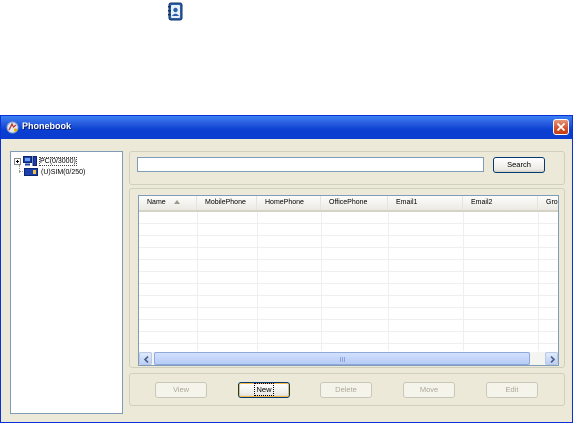 The width and height of the screenshot is (573, 423). I want to click on close-button, so click(561, 127).